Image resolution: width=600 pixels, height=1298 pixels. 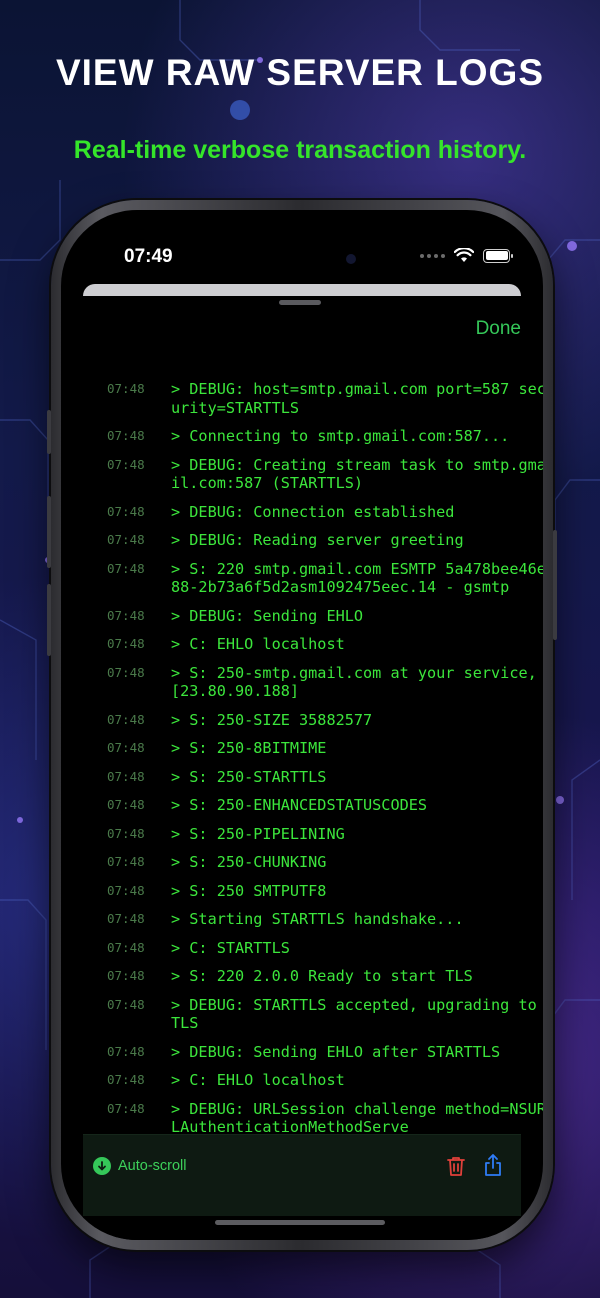 I want to click on log-message: > S: 250-SIZE 35882577, so click(x=272, y=719).